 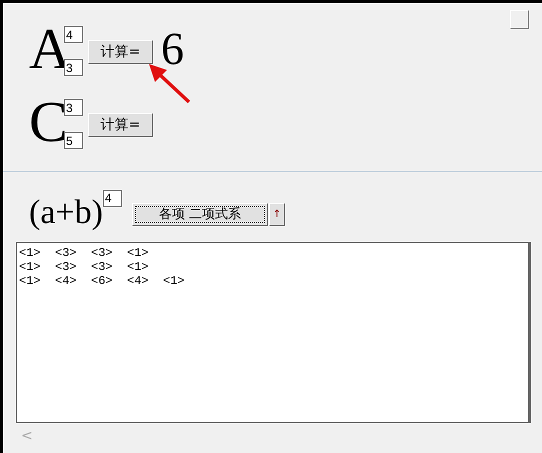 I want to click on symbol-letter: A, so click(x=46, y=49).